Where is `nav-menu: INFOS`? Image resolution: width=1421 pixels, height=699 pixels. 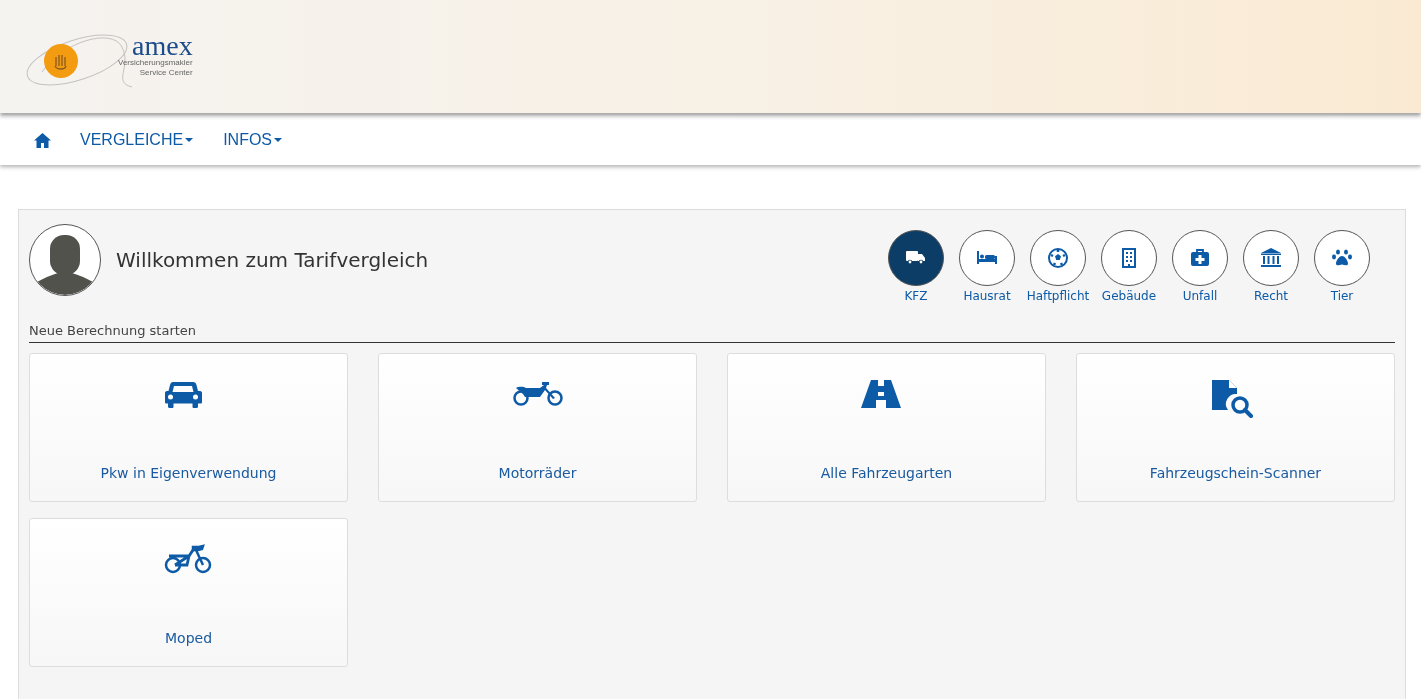
nav-menu: INFOS is located at coordinates (253, 140).